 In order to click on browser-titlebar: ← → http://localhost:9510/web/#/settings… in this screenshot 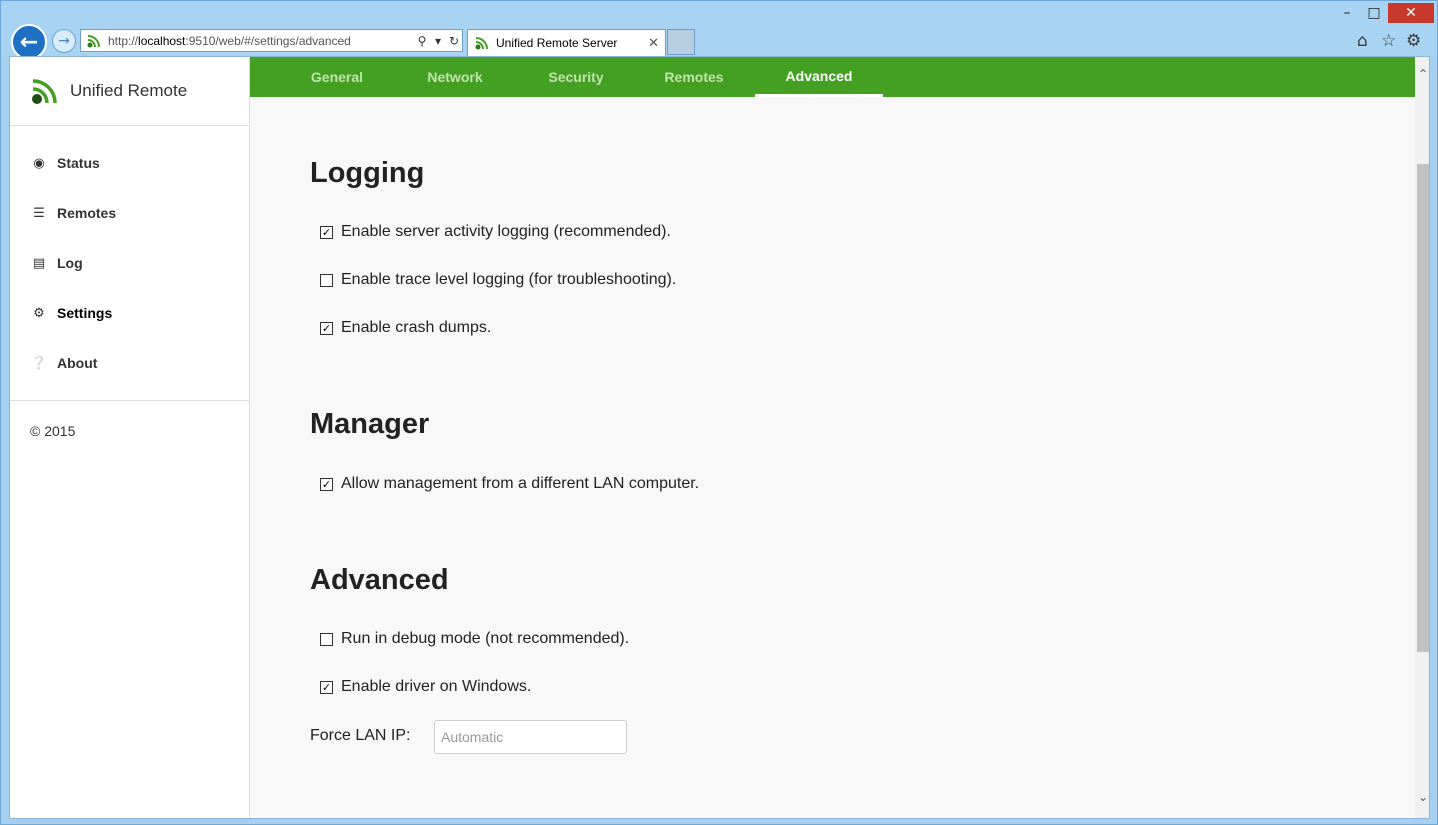, I will do `click(719, 30)`.